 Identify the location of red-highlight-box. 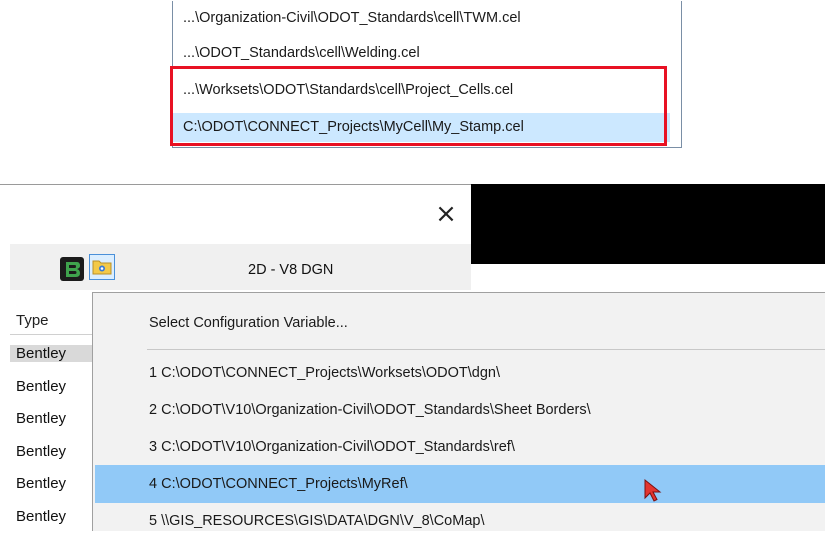
(418, 106).